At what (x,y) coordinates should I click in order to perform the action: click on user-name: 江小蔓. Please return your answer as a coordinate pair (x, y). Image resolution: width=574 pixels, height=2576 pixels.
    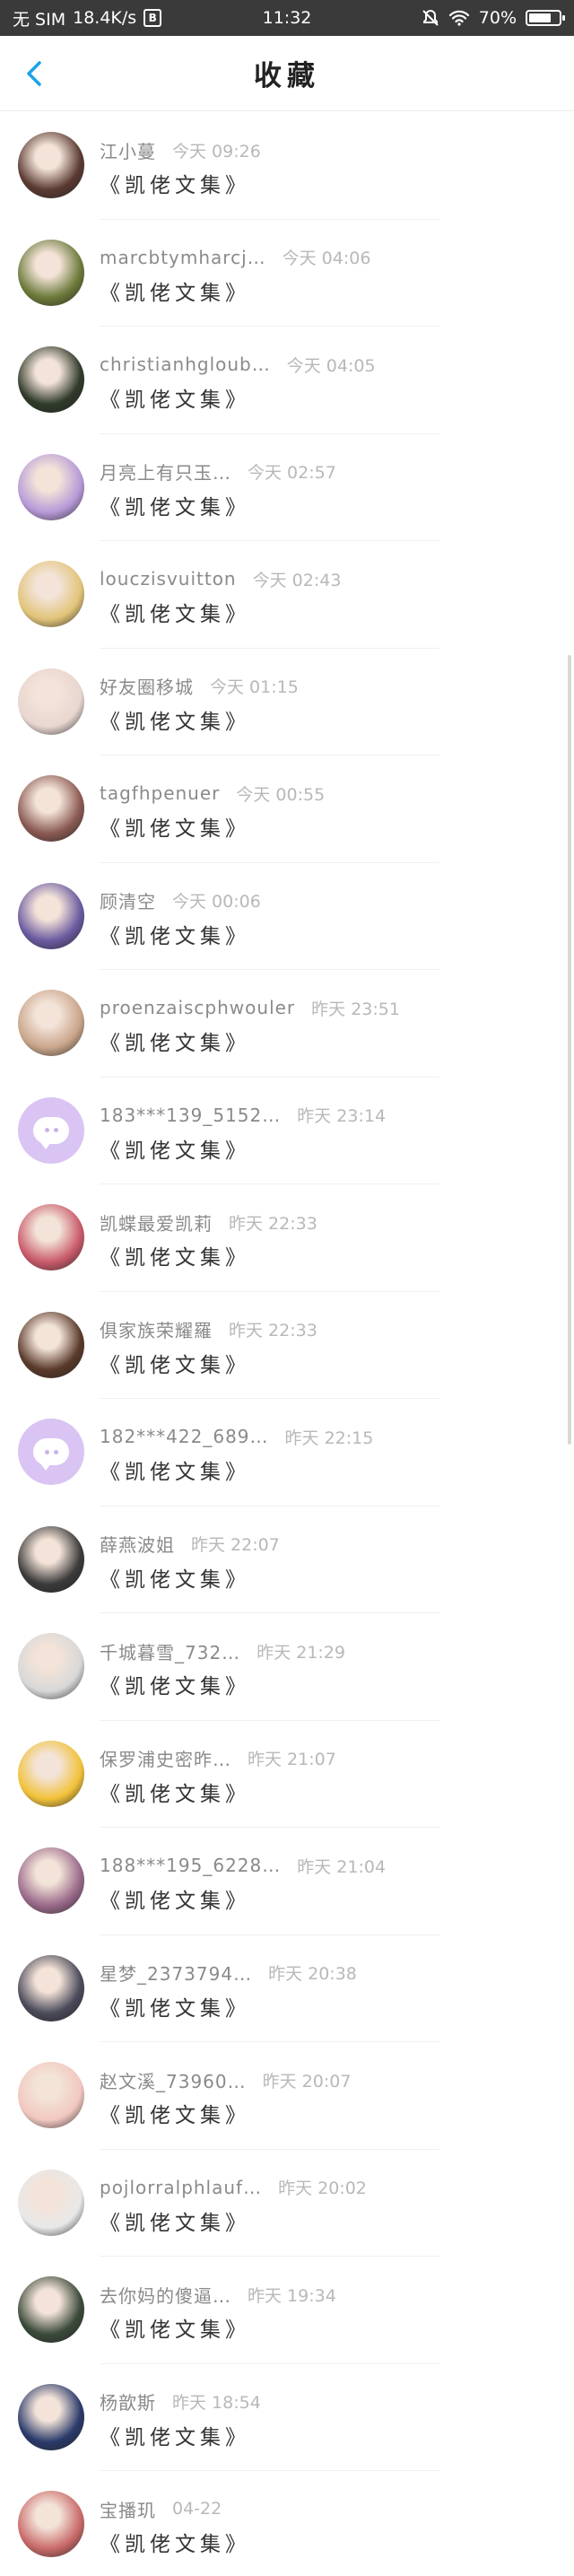
    Looking at the image, I should click on (128, 151).